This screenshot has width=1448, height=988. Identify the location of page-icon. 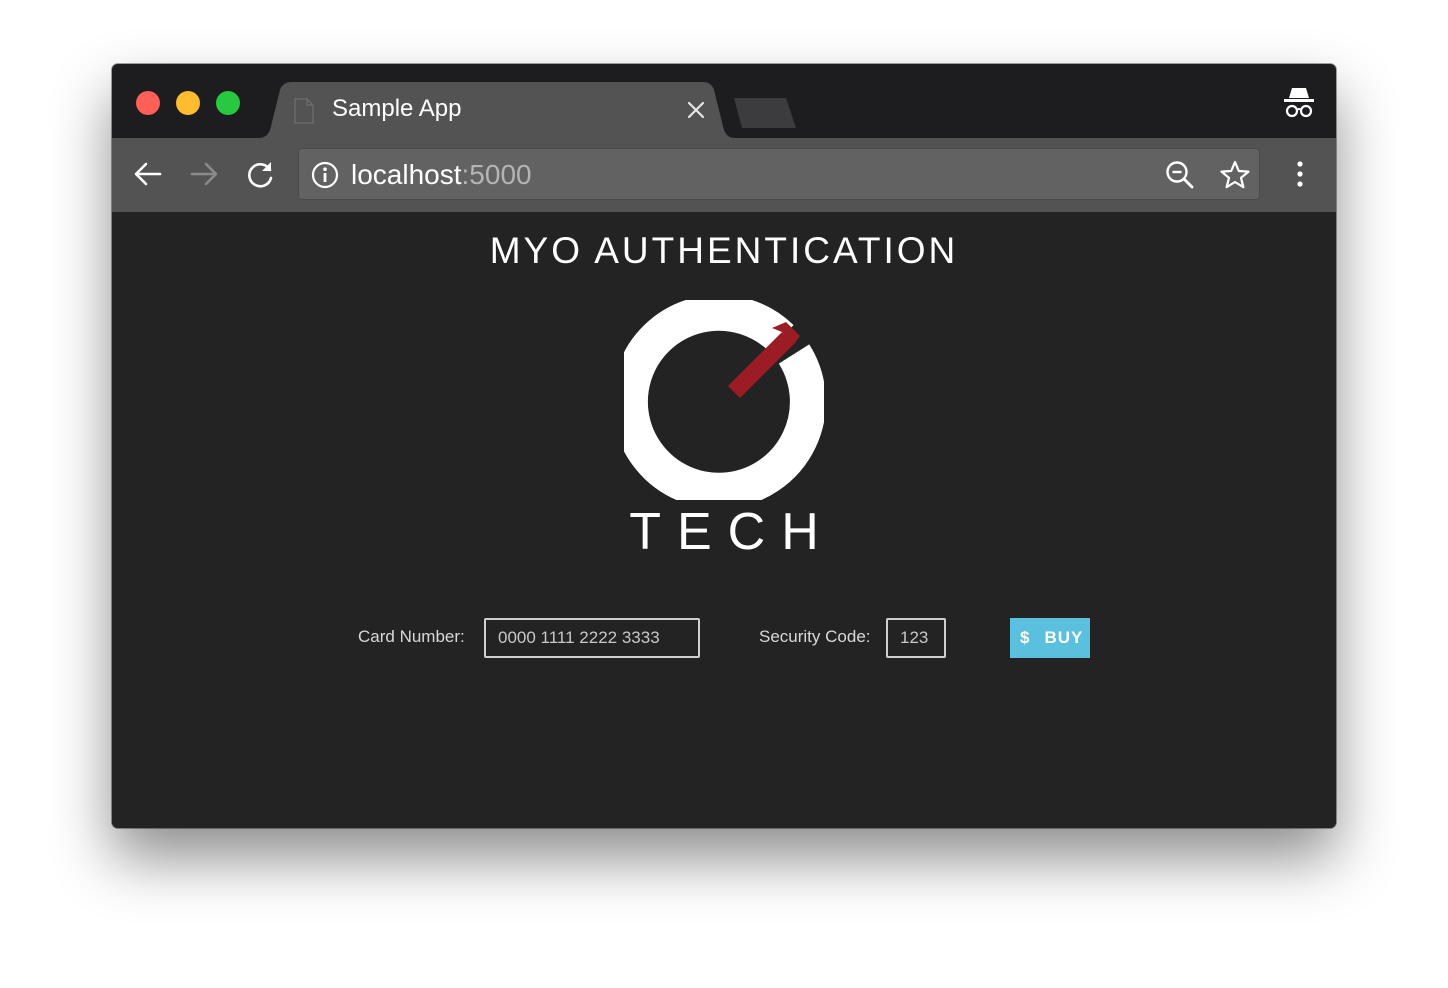
(304, 111).